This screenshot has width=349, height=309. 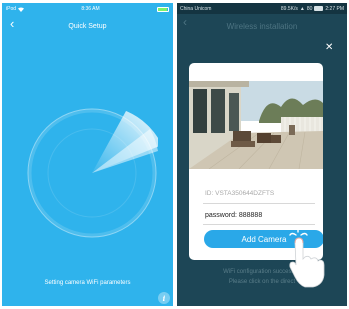 I want to click on status-caption: Setting camera WiFi parameters, so click(x=87, y=283).